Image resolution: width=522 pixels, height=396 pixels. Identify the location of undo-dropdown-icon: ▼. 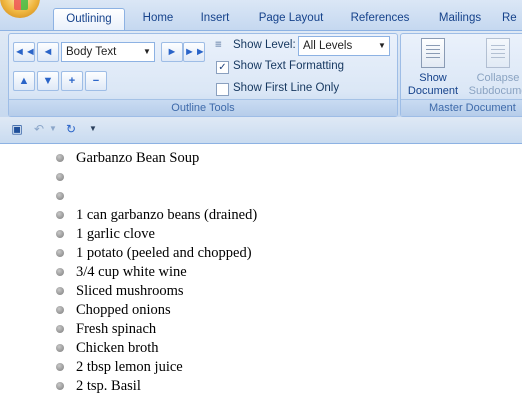
(53, 129).